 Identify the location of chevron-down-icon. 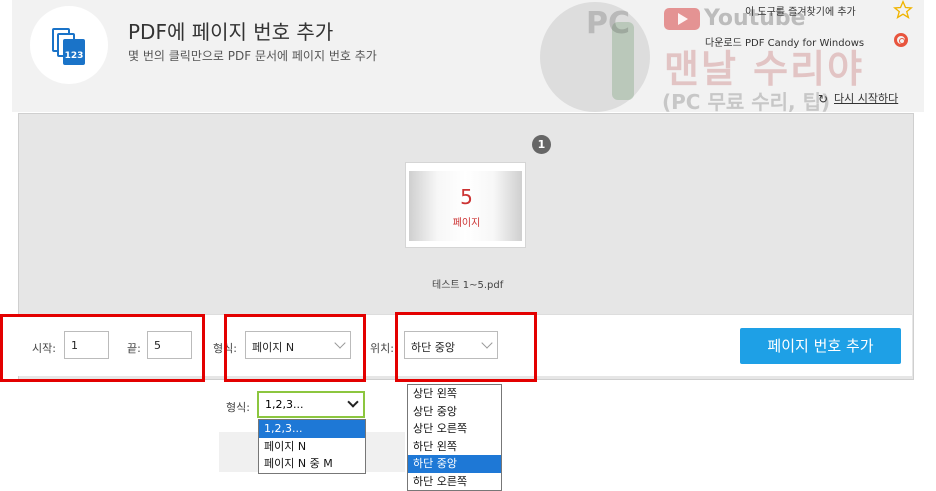
(353, 402).